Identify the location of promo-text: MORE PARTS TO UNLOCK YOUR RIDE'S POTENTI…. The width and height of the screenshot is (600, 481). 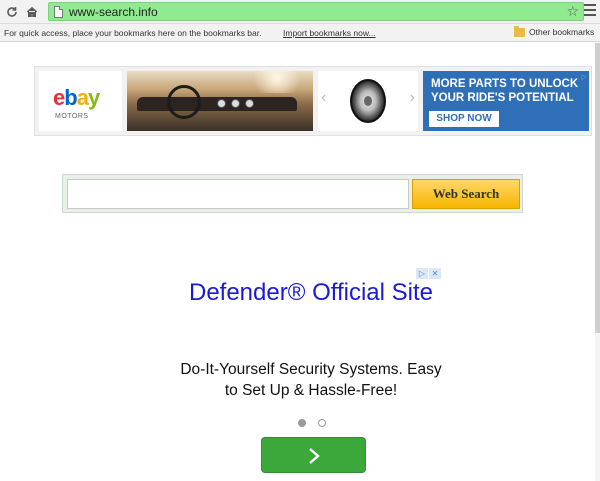
(505, 91).